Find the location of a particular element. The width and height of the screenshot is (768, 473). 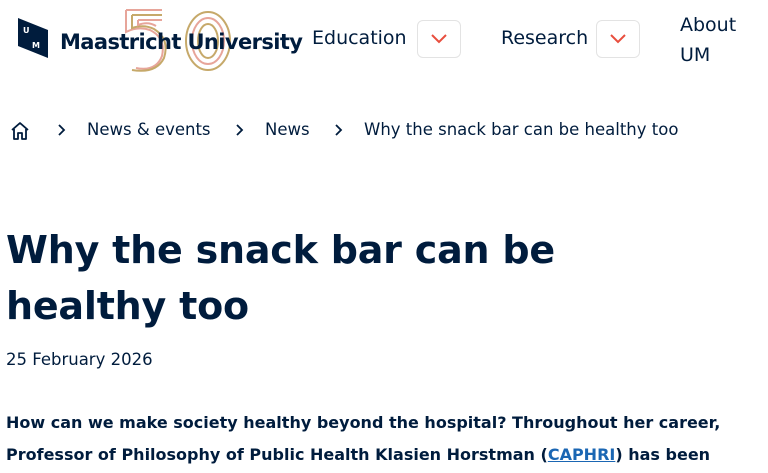

svg-text: U is located at coordinates (26, 30).